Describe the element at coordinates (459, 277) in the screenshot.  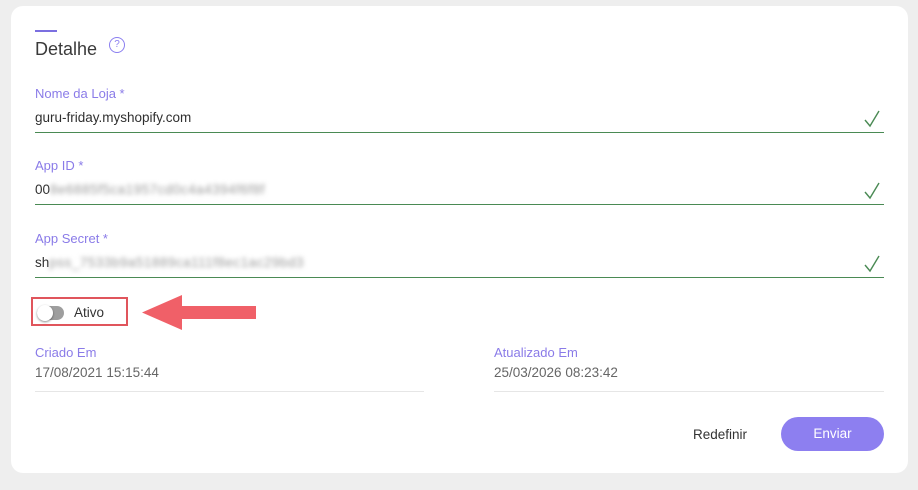
I see `app-secret-underline` at that location.